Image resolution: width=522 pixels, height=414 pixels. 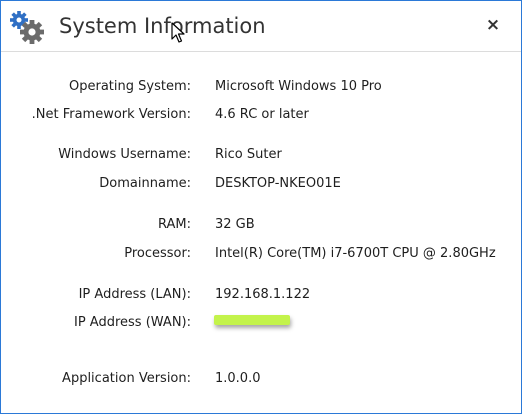 What do you see at coordinates (248, 154) in the screenshot?
I see `windows-username-value: Rico Suter` at bounding box center [248, 154].